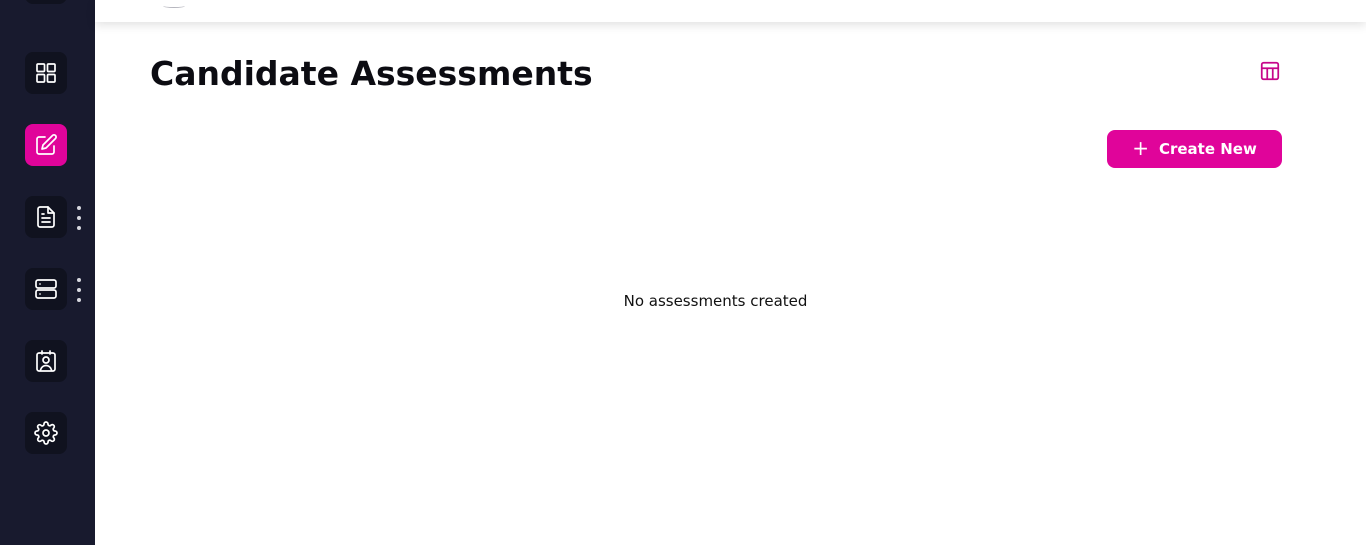  What do you see at coordinates (715, 301) in the screenshot?
I see `empty-state-message: No assessments created` at bounding box center [715, 301].